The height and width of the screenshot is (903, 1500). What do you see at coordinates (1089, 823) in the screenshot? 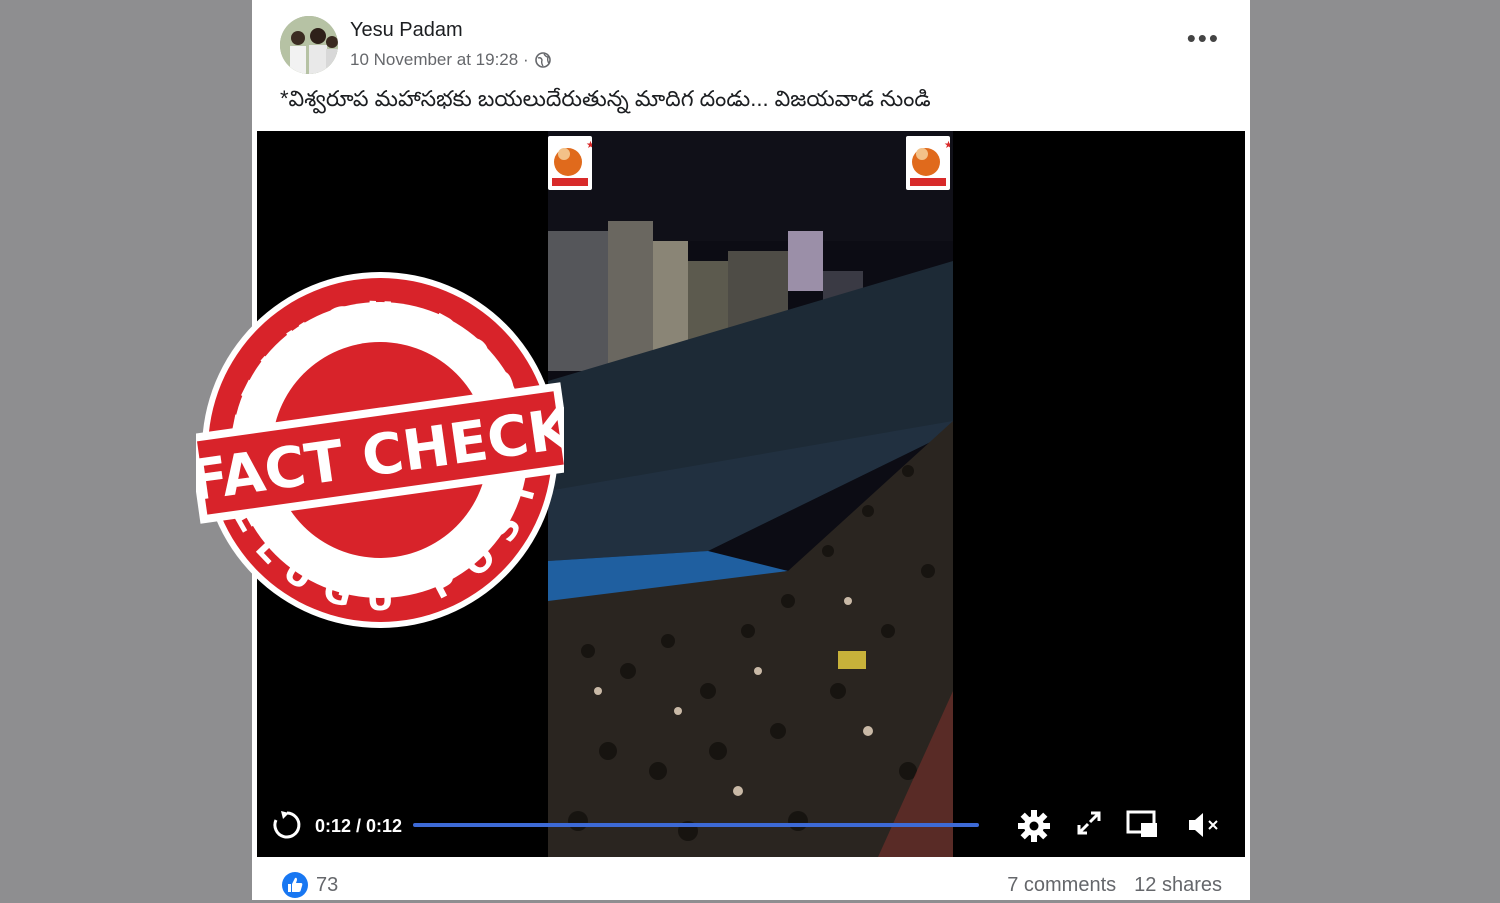
I see `fullscreen-icon` at bounding box center [1089, 823].